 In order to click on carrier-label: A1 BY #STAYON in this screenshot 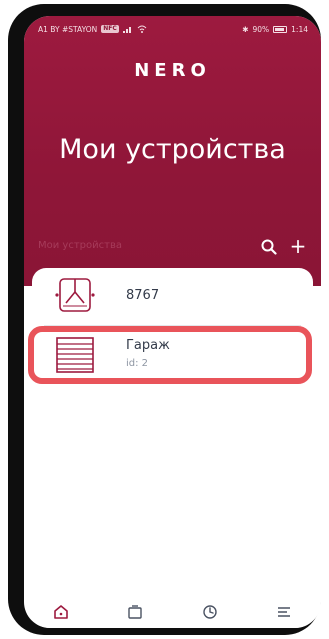, I will do `click(68, 29)`.